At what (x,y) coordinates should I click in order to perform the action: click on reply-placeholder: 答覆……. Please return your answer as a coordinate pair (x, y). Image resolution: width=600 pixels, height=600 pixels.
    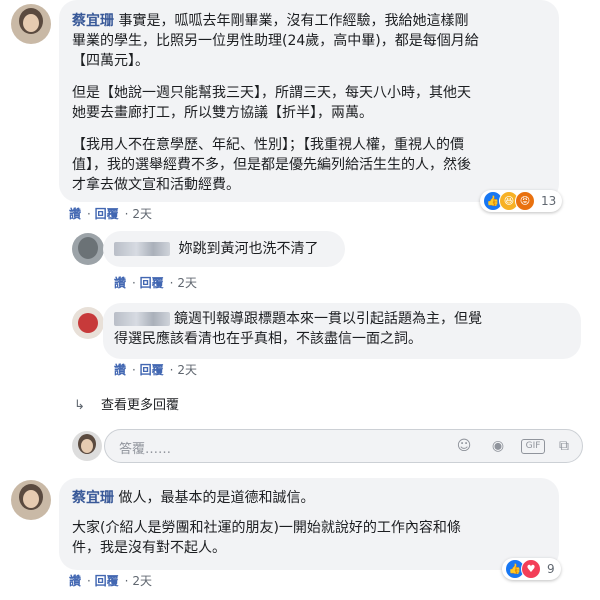
    Looking at the image, I should click on (145, 449).